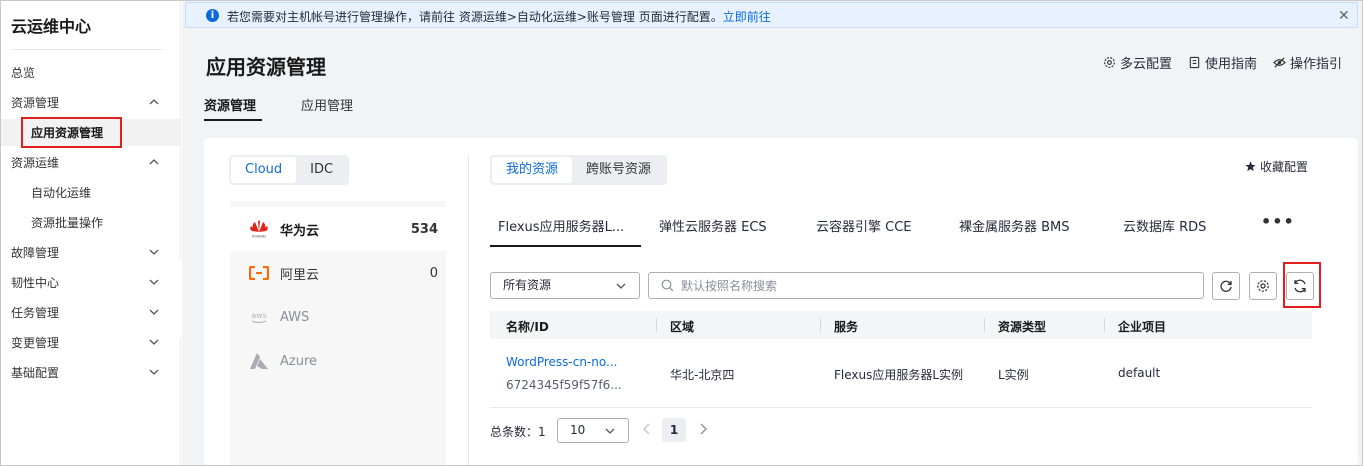 This screenshot has height=466, width=1363. Describe the element at coordinates (61, 192) in the screenshot. I see `sidebar-item-automation-ops: 自动化运维` at that location.